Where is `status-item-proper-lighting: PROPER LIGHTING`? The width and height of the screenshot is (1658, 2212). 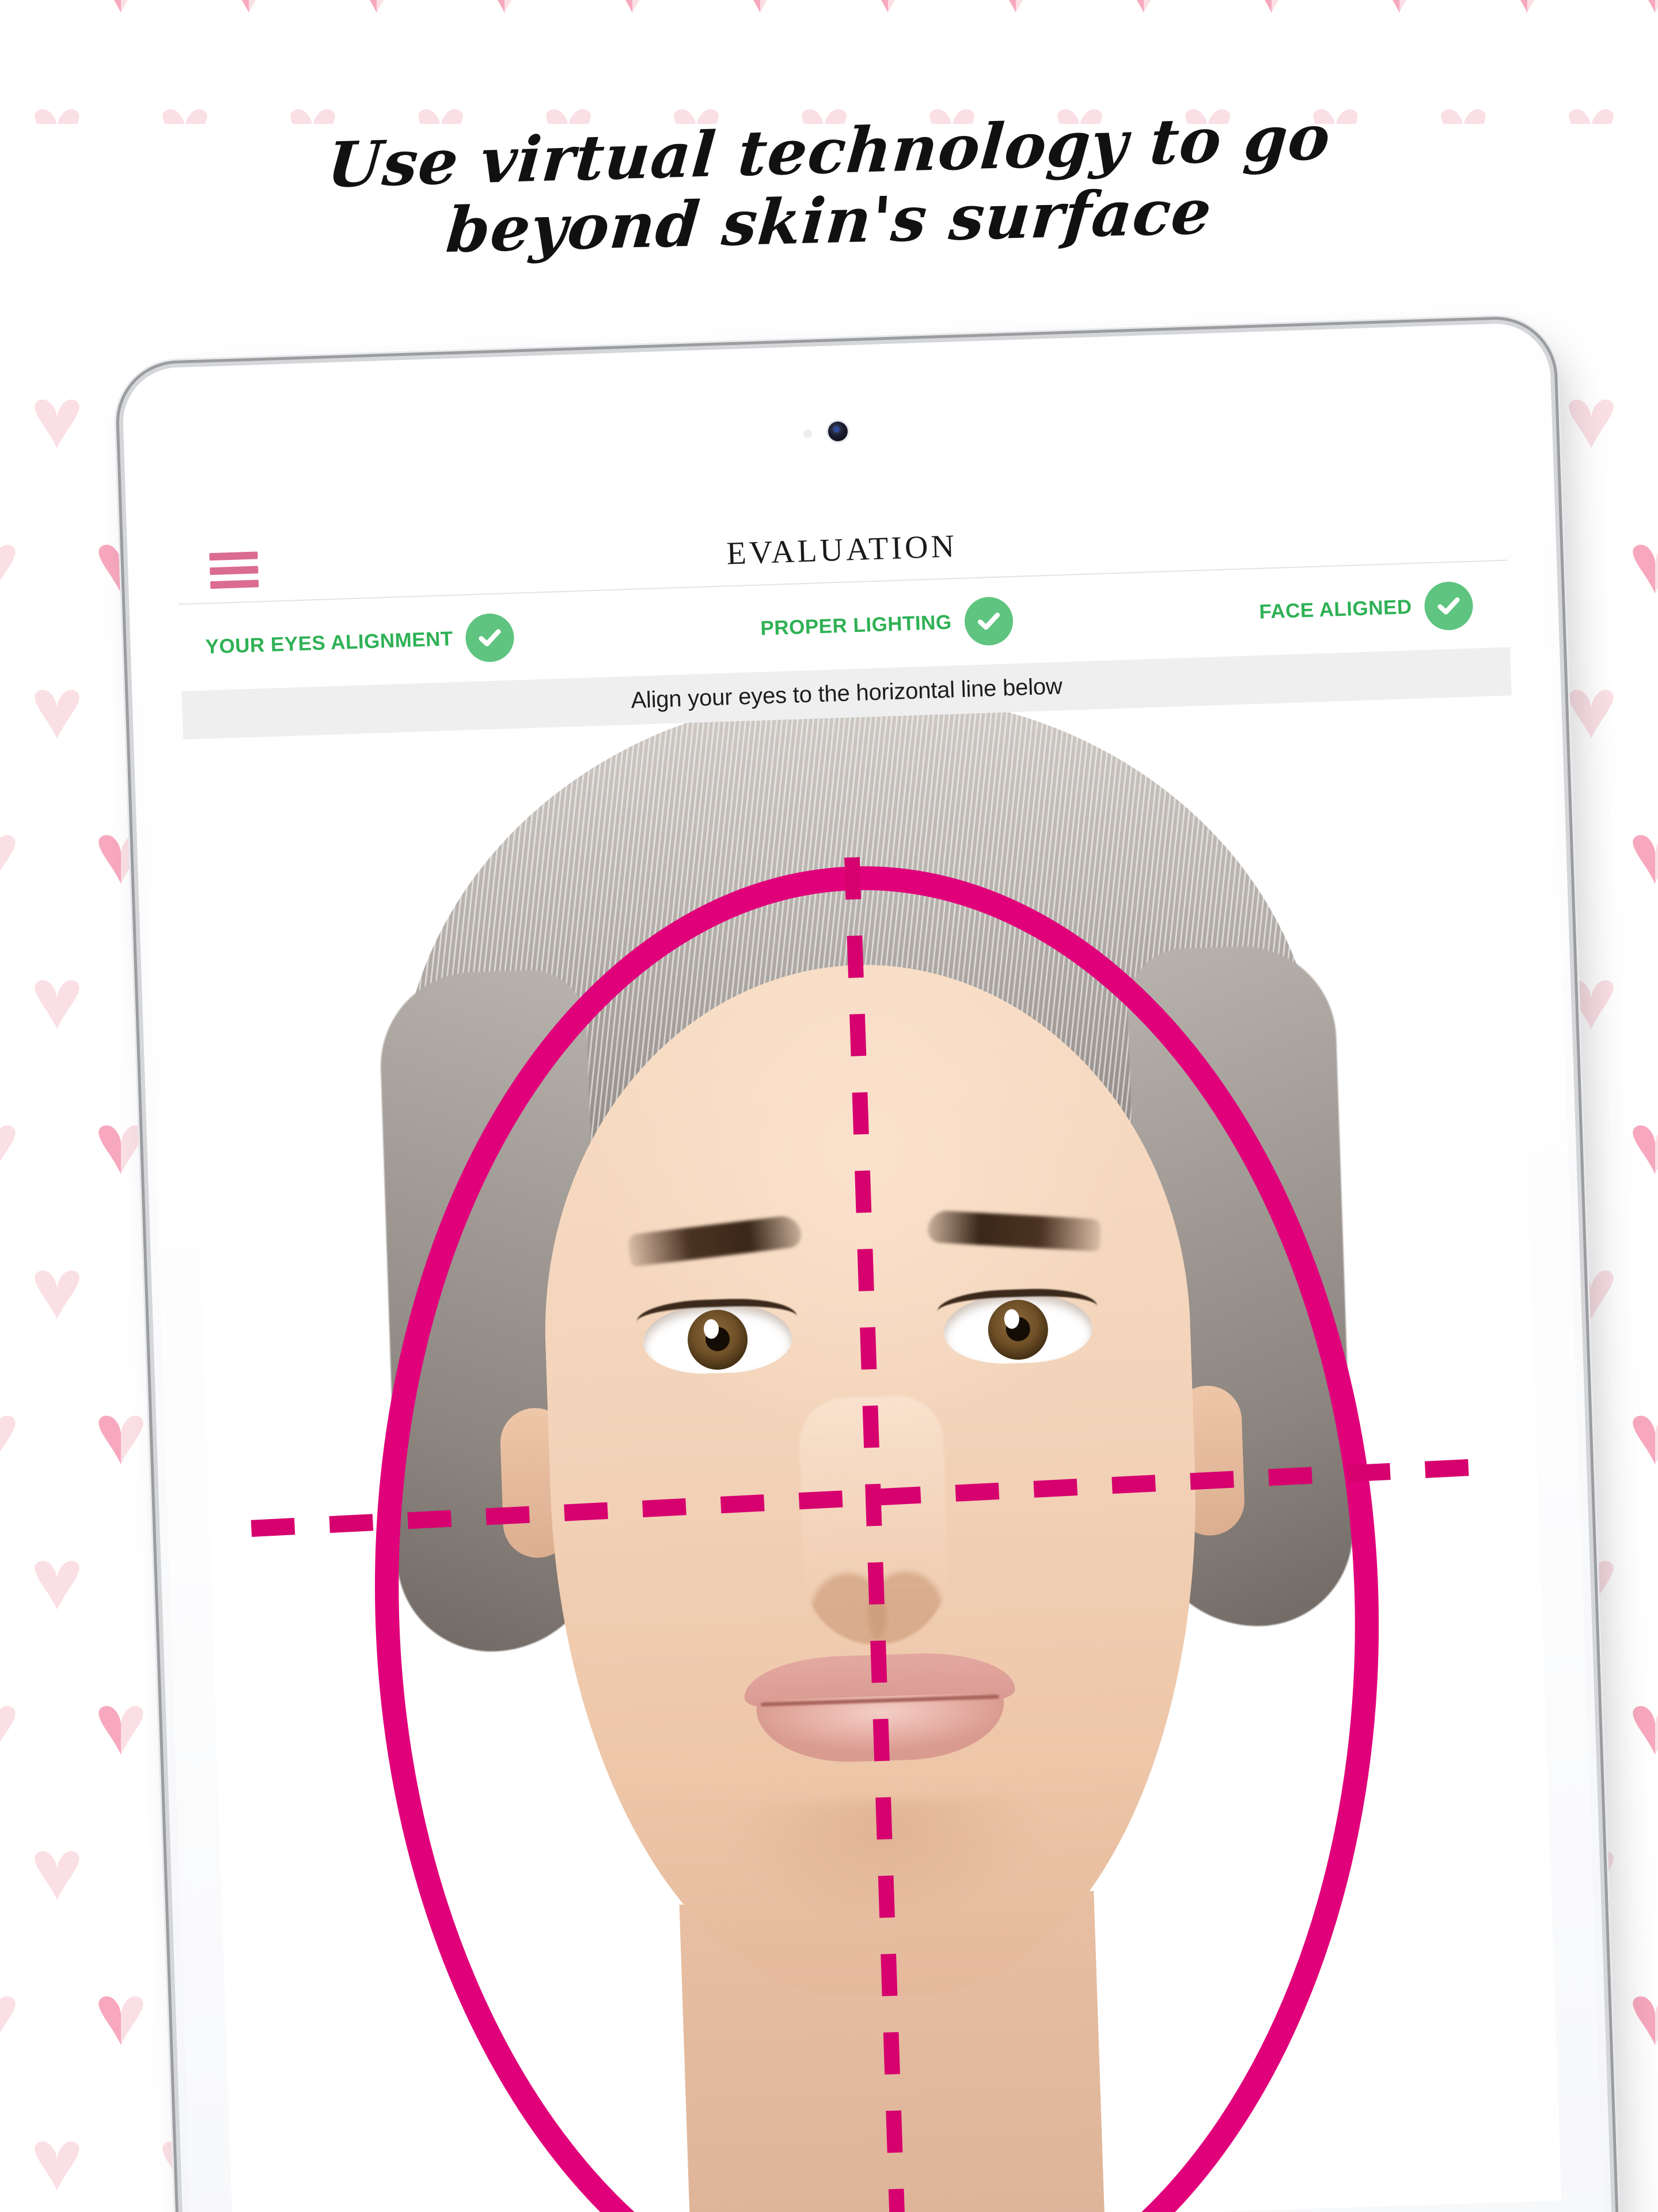 status-item-proper-lighting: PROPER LIGHTING is located at coordinates (887, 624).